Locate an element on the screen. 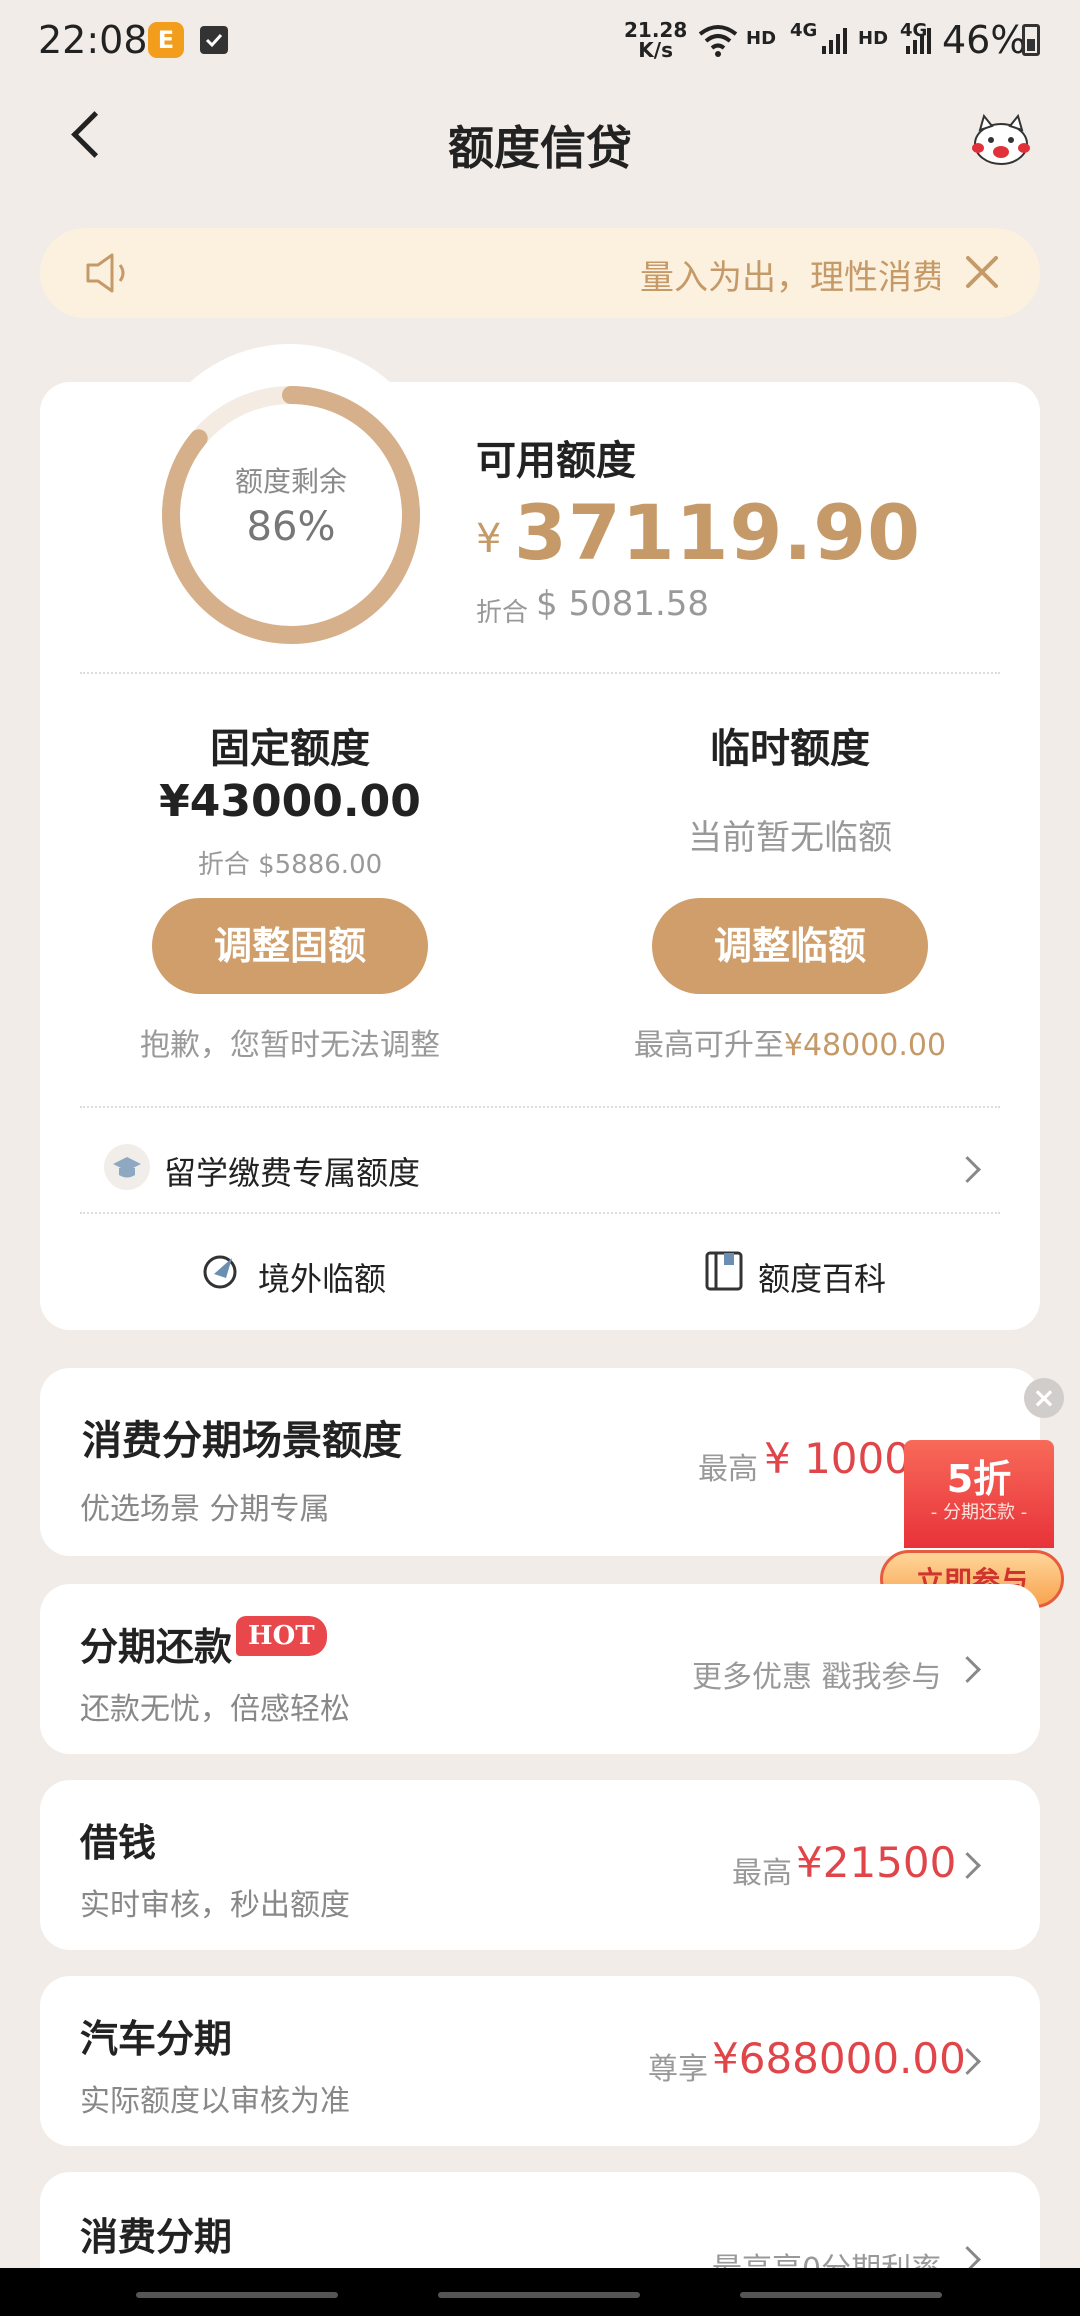 Image resolution: width=1080 pixels, height=2316 pixels. battery-icon is located at coordinates (1031, 40).